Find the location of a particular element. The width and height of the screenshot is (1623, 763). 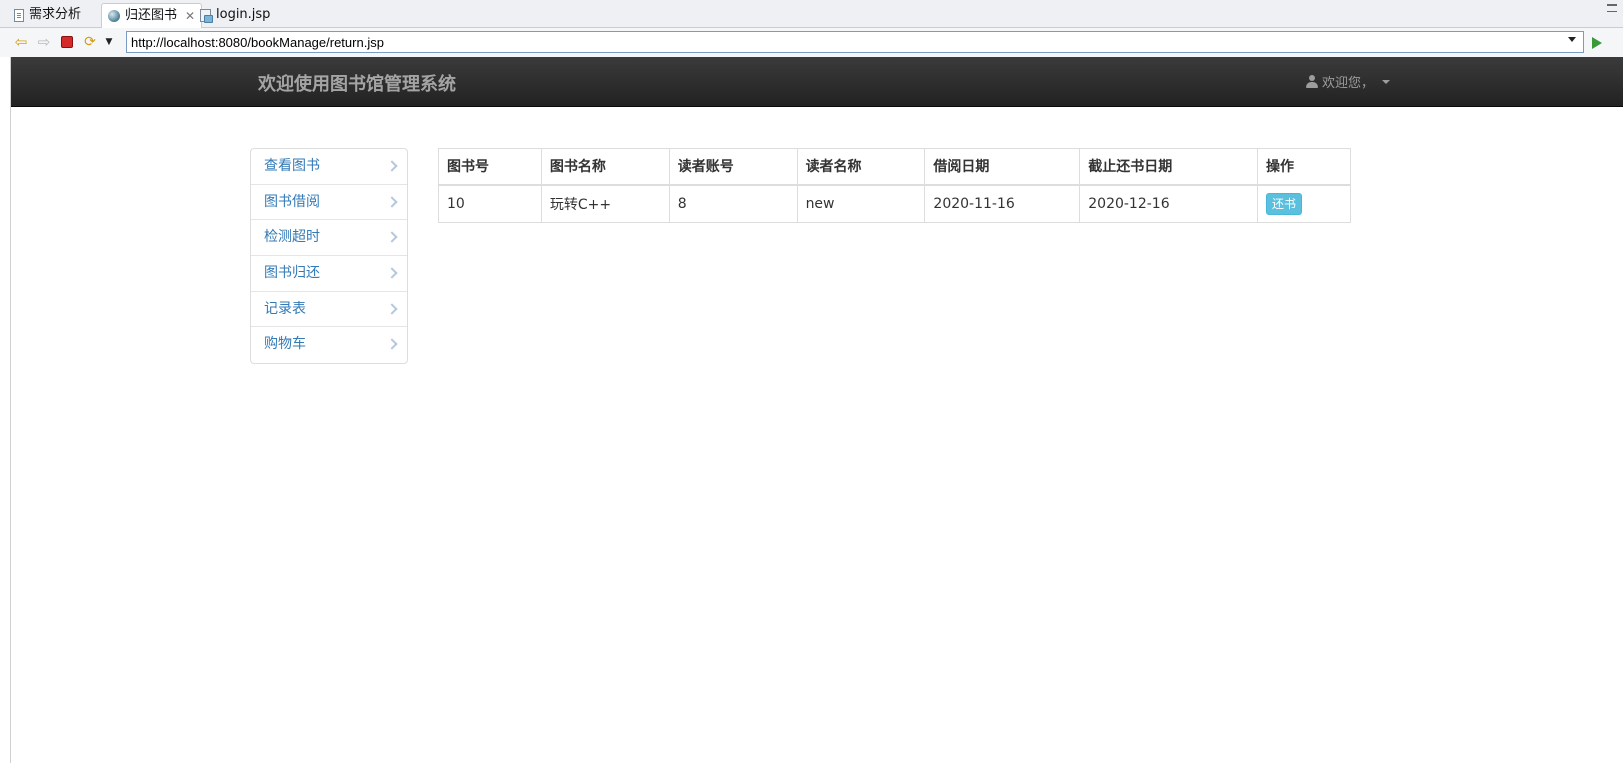

sidebar-item-label: 查看图书 is located at coordinates (292, 166).